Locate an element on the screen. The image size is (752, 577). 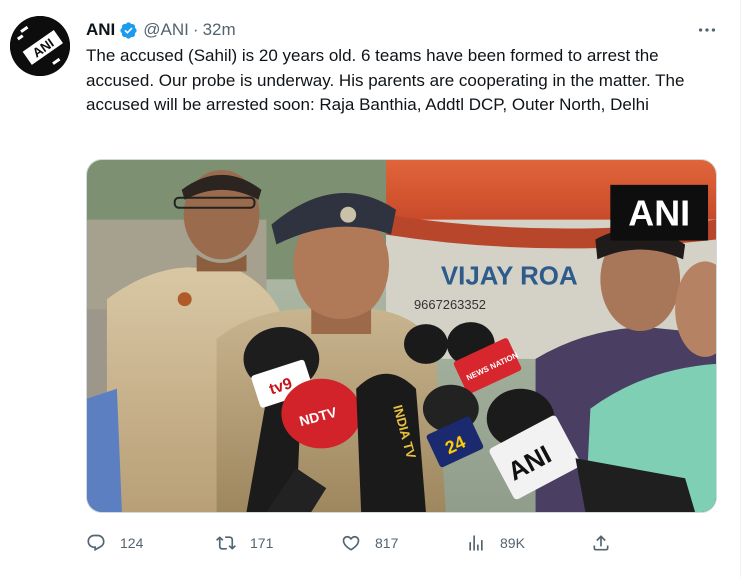
share-icon is located at coordinates (601, 543).